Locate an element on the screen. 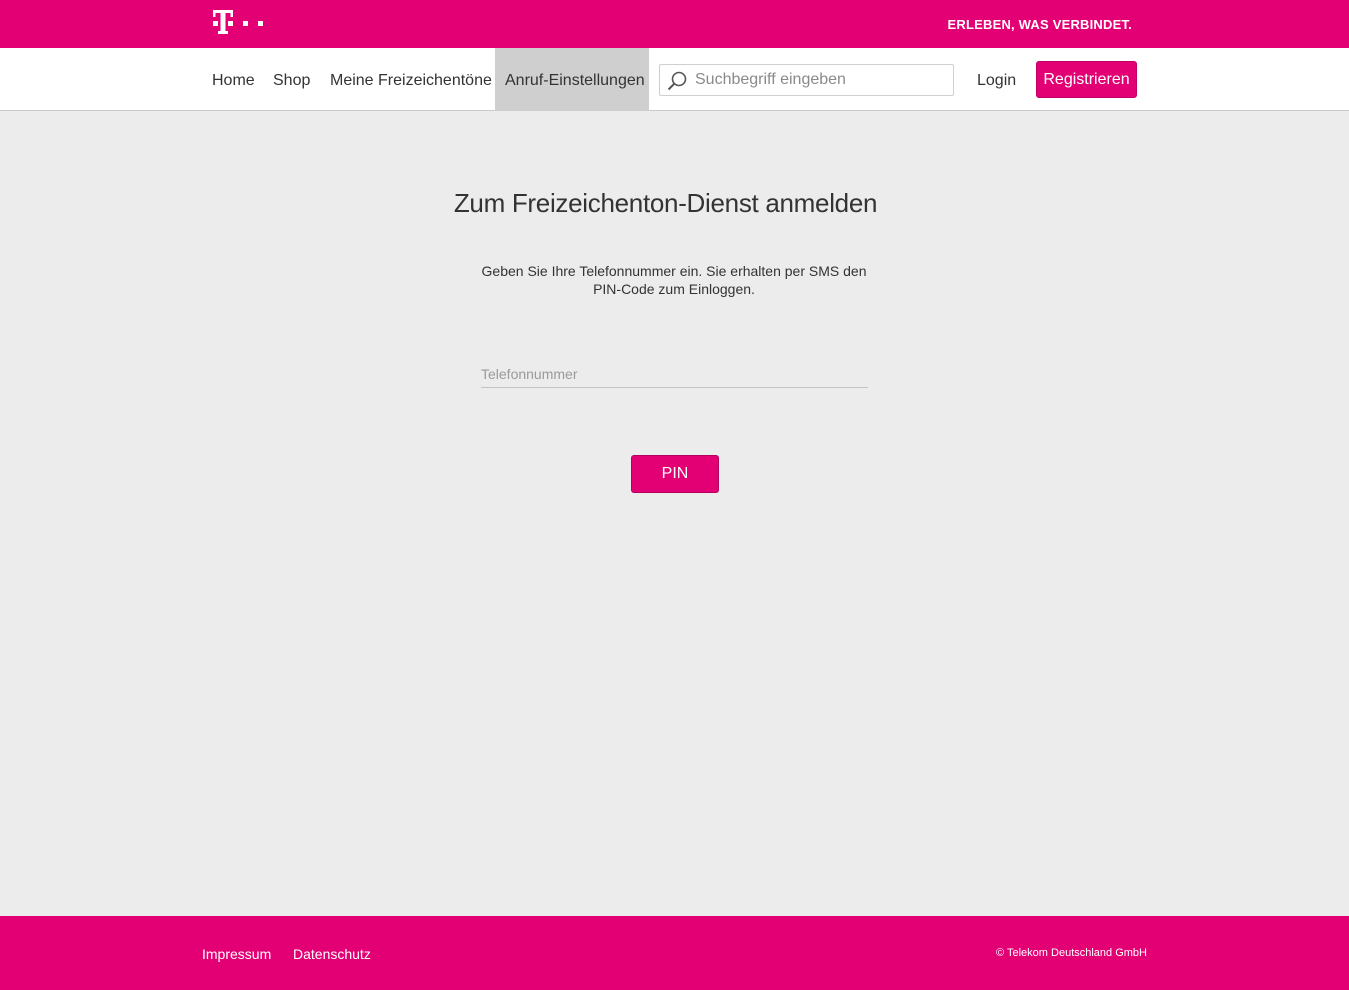 The image size is (1349, 990). login-link: Login is located at coordinates (996, 79).